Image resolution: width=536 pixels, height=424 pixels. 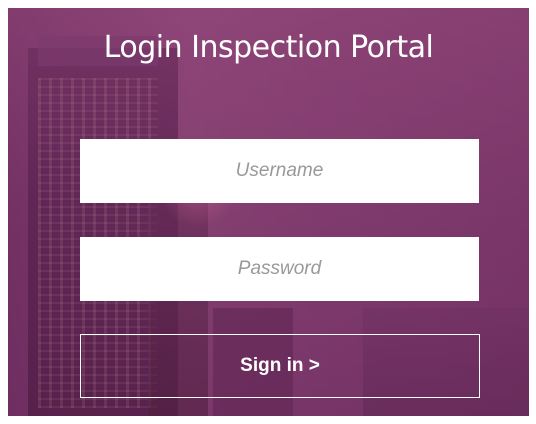 I want to click on username-input, so click(x=279, y=171).